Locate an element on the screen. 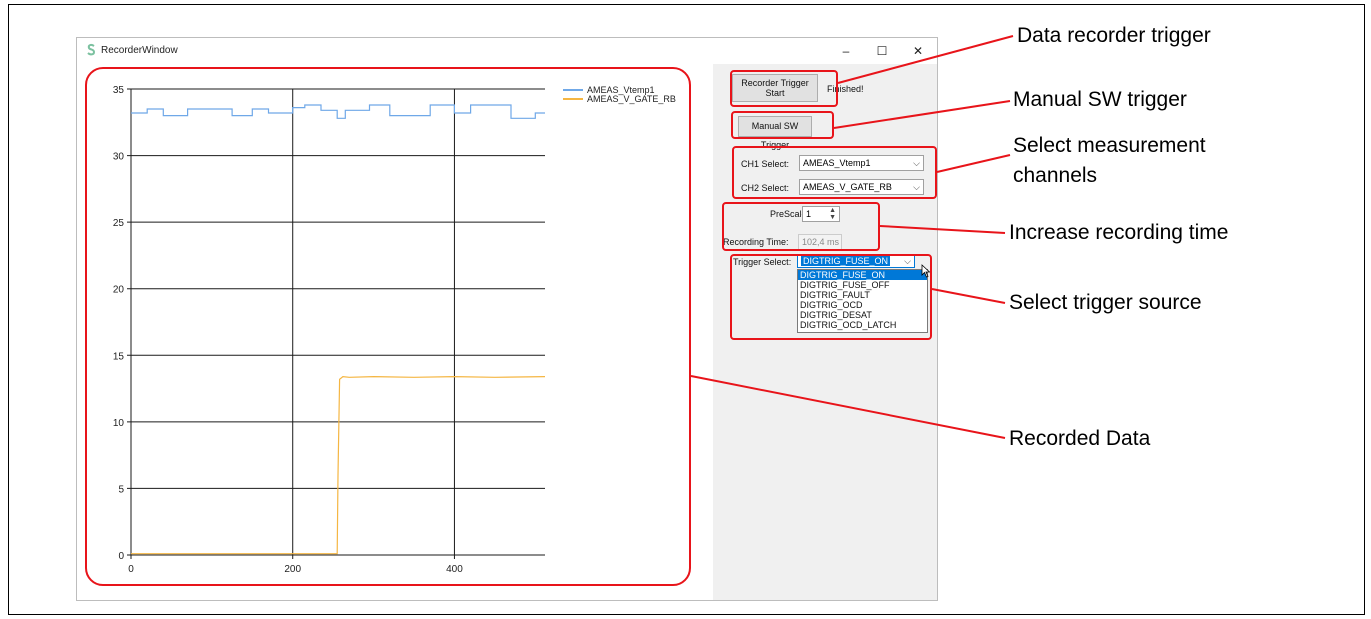 The width and height of the screenshot is (1371, 619). callout-manual-sw-trigger: Manual SW trigger is located at coordinates (1100, 99).